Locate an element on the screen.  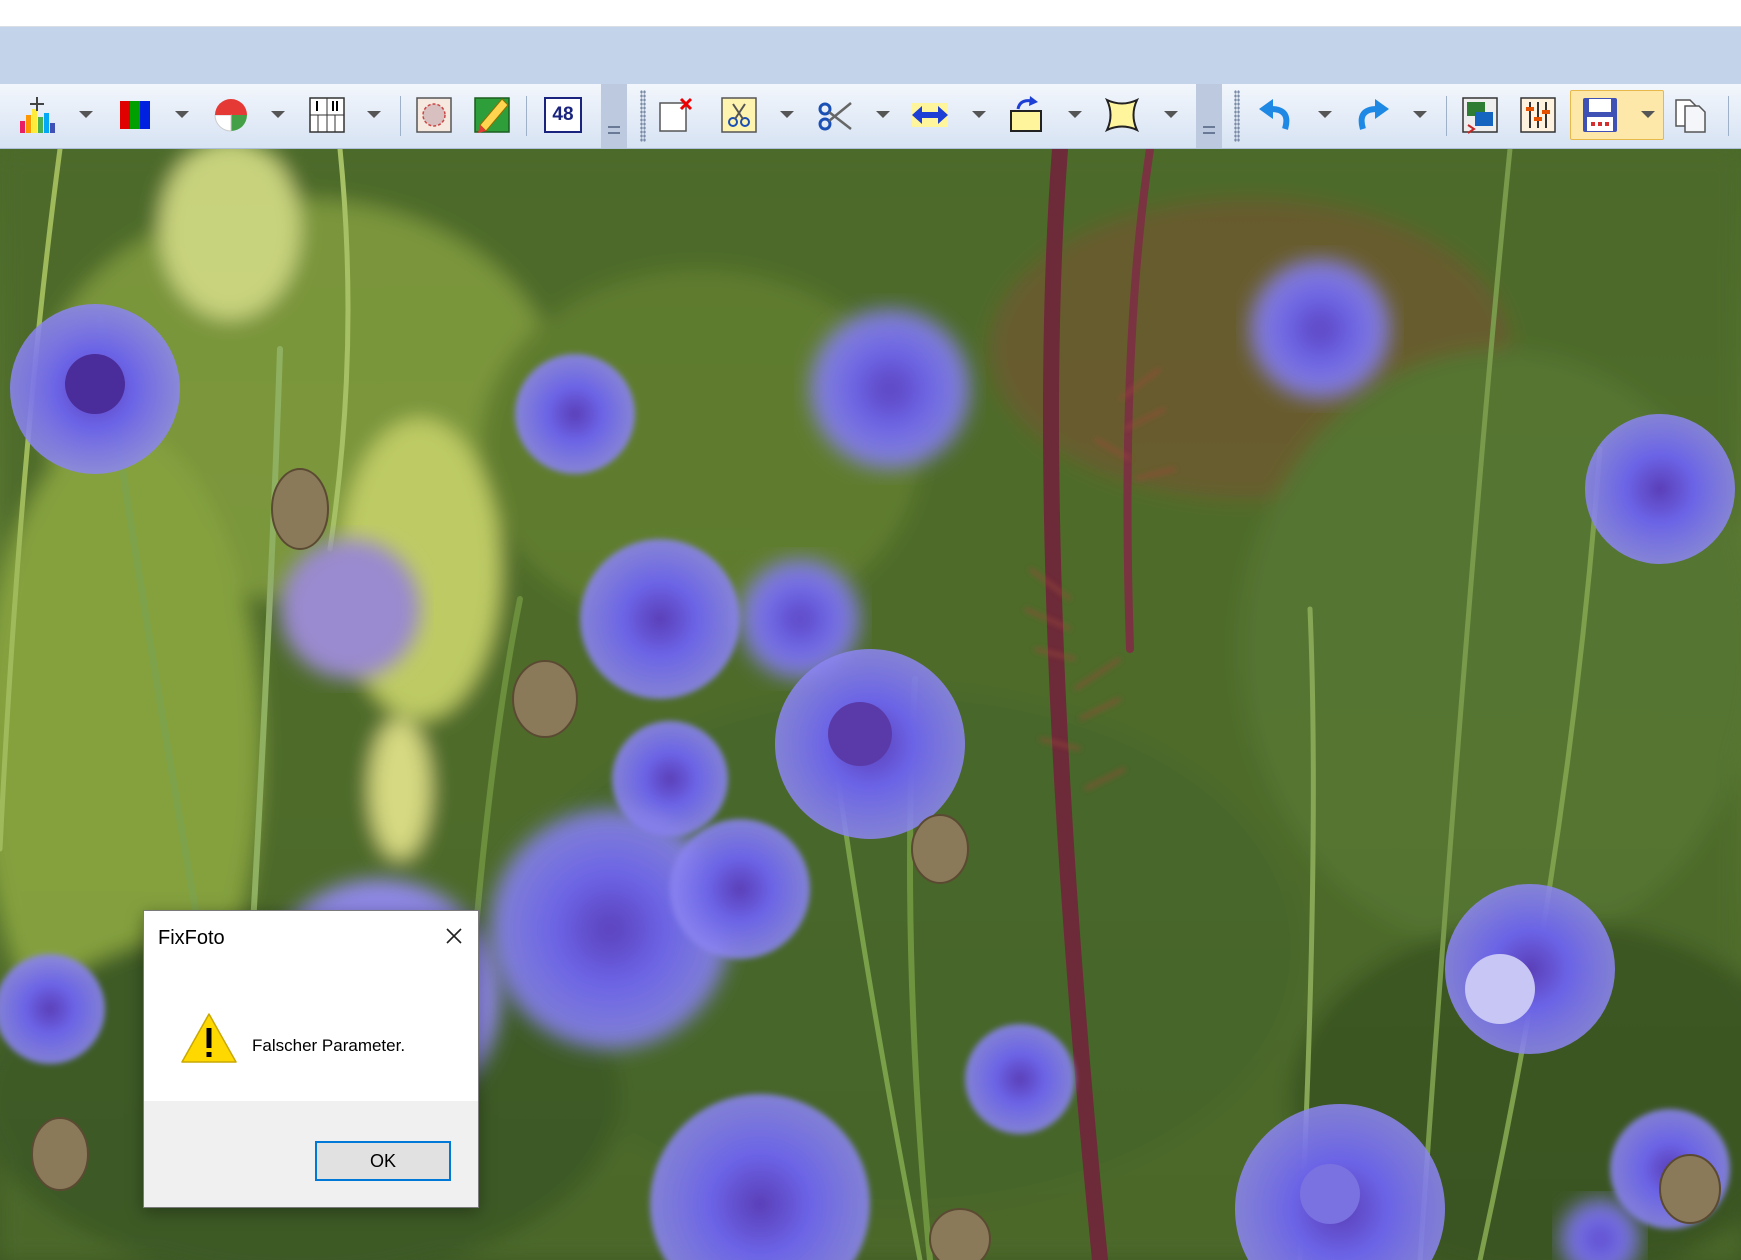
rotate-button is located at coordinates (1026, 115).